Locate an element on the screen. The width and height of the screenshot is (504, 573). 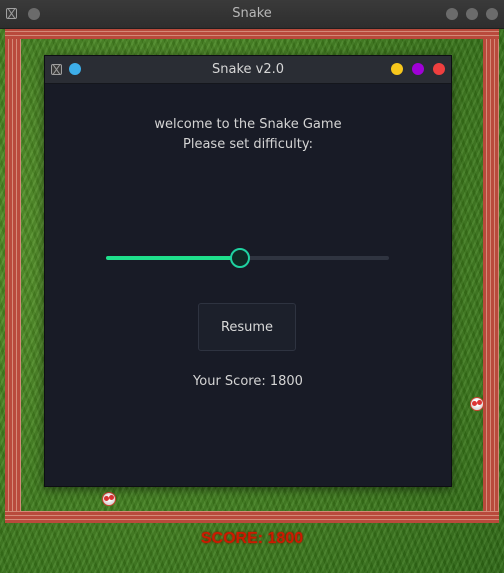
dialog-titlebar: Snake v2.0 is located at coordinates (248, 70).